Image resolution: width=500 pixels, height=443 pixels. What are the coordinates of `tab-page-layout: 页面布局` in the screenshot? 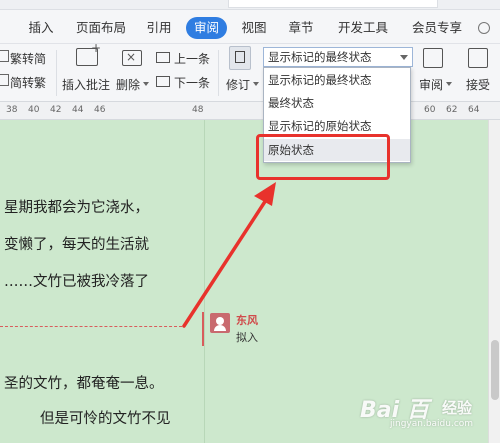 It's located at (101, 28).